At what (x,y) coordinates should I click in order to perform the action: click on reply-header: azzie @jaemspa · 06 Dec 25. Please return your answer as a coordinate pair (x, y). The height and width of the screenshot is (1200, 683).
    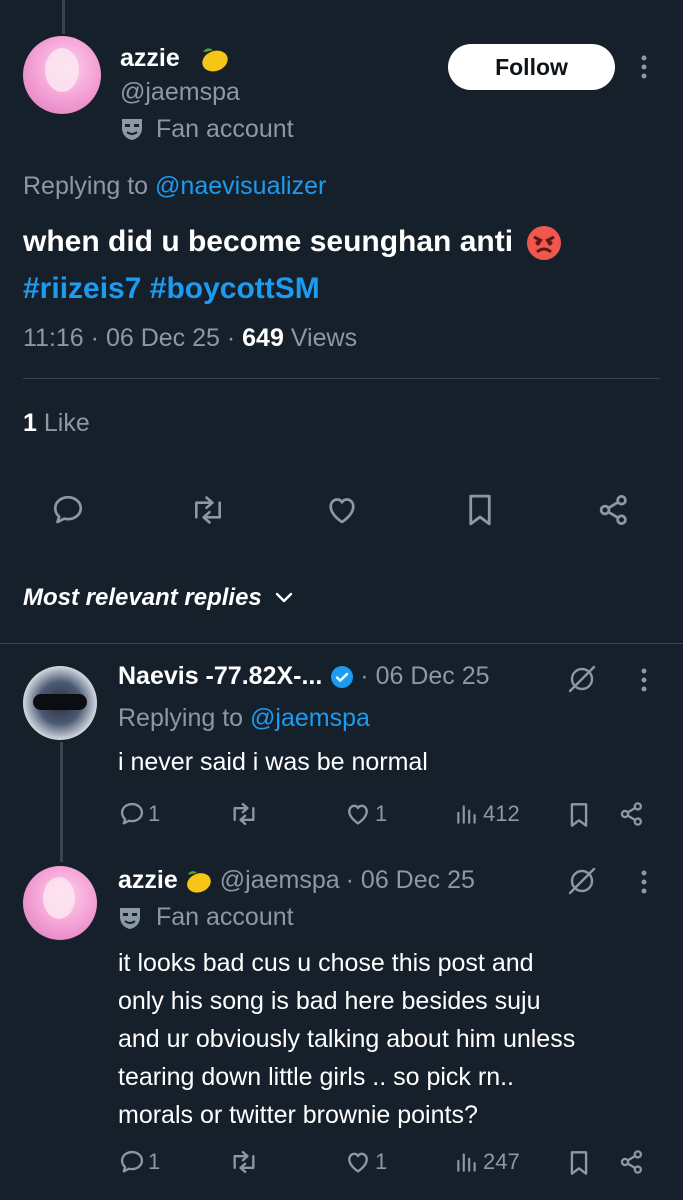
    Looking at the image, I should click on (296, 880).